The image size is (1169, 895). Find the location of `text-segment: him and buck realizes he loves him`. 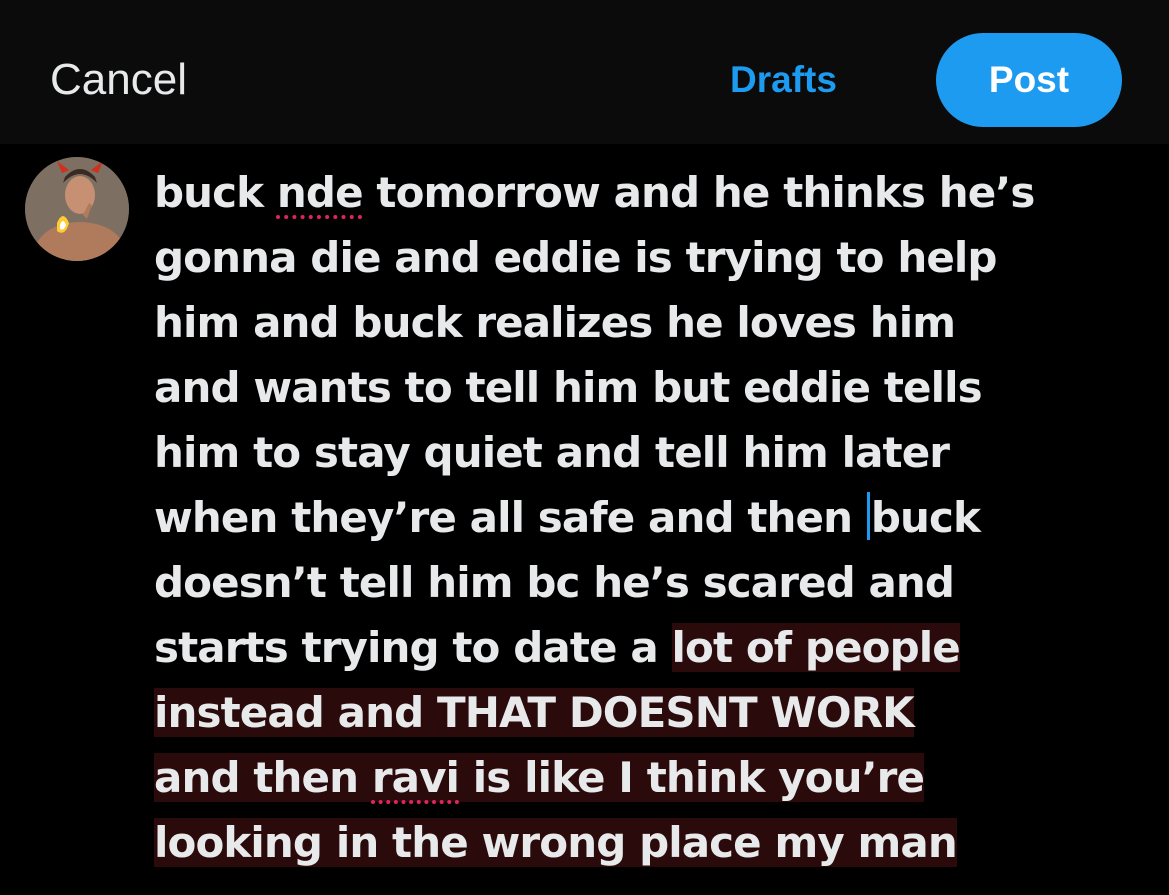

text-segment: him and buck realizes he loves him is located at coordinates (555, 322).